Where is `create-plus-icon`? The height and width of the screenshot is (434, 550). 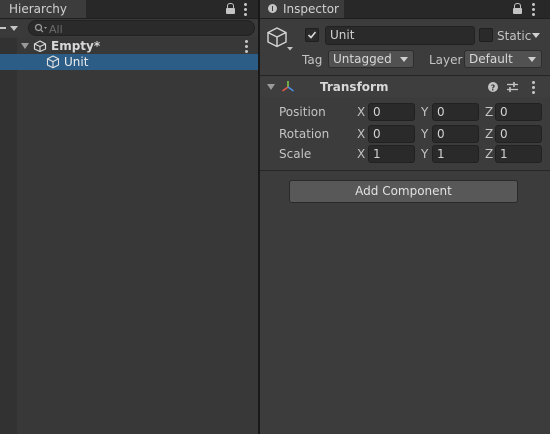 create-plus-icon is located at coordinates (3, 28).